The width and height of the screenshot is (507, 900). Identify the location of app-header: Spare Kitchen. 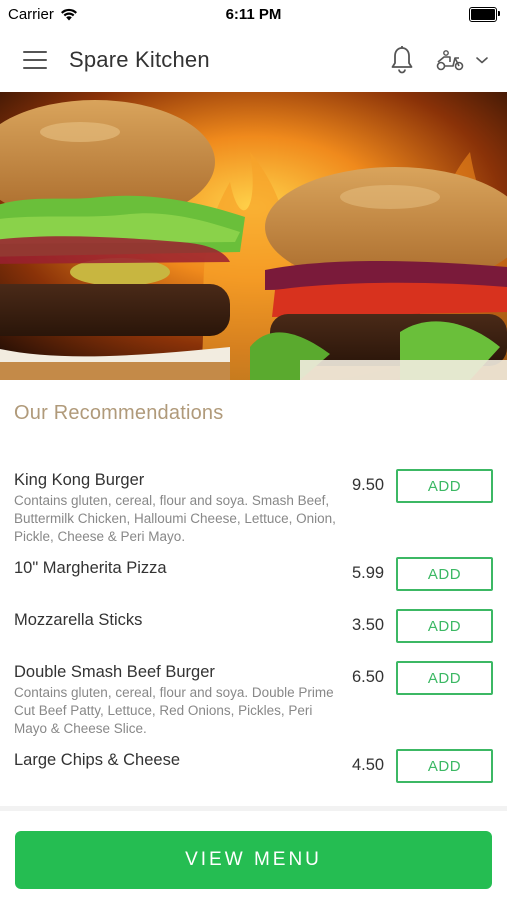
(253, 60).